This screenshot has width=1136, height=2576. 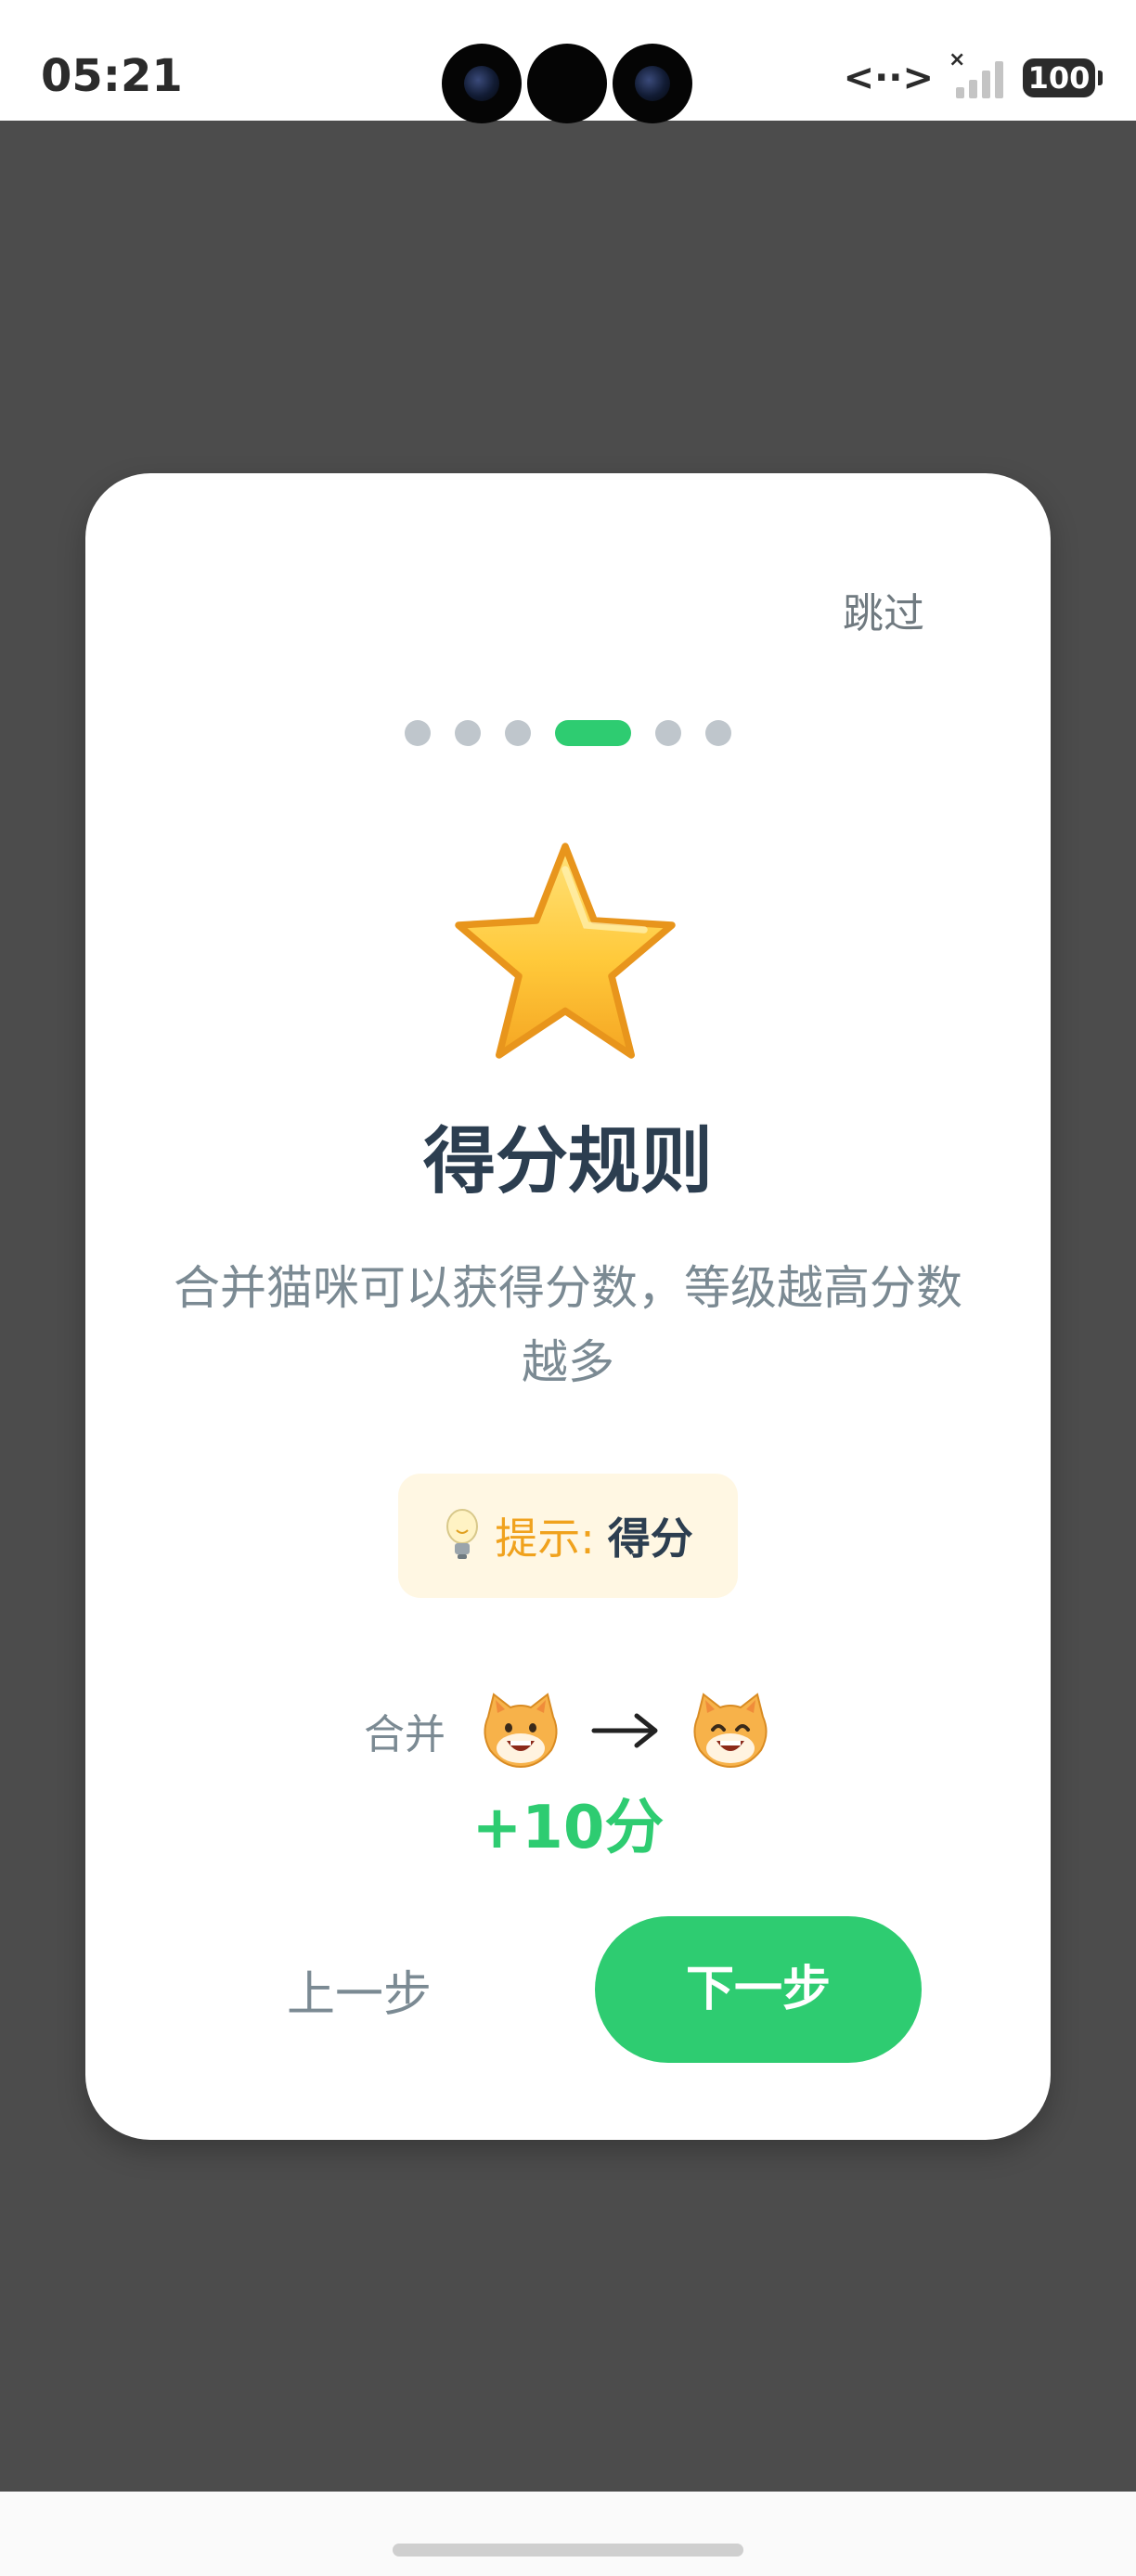 I want to click on status-bar: 05:21 <··> × 100, so click(x=568, y=61).